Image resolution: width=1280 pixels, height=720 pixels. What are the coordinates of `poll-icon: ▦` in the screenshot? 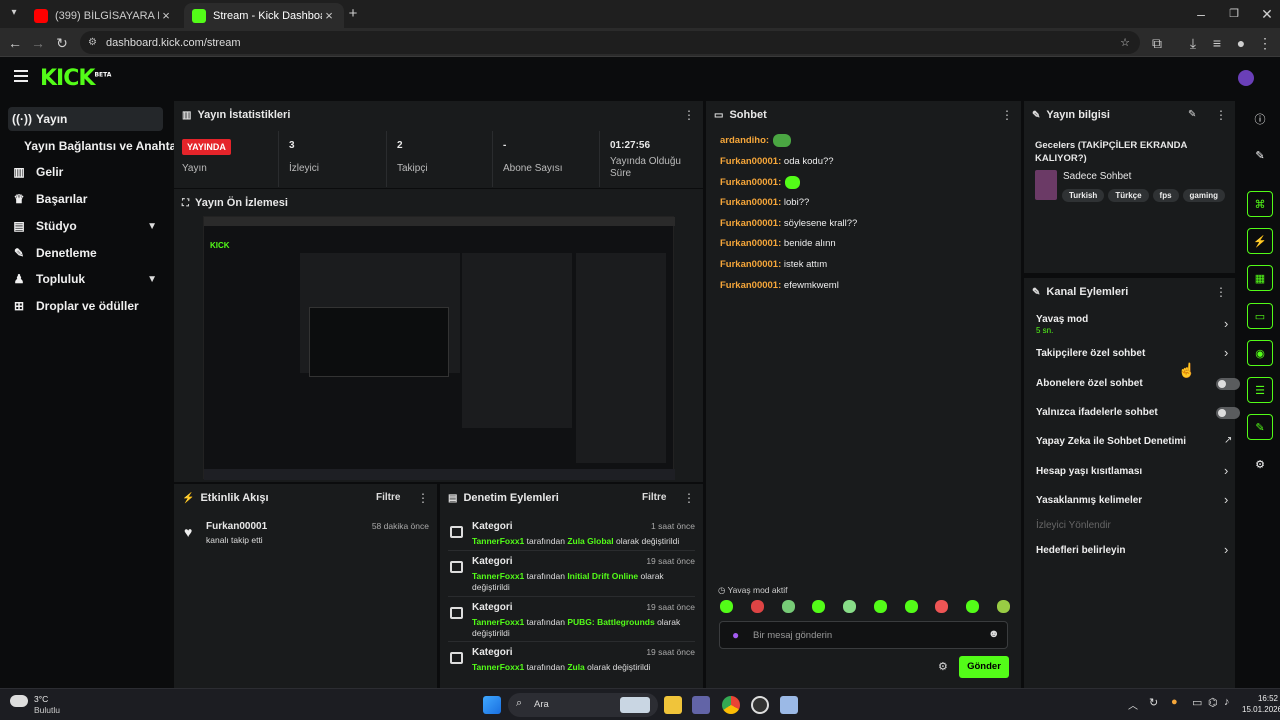 It's located at (1260, 278).